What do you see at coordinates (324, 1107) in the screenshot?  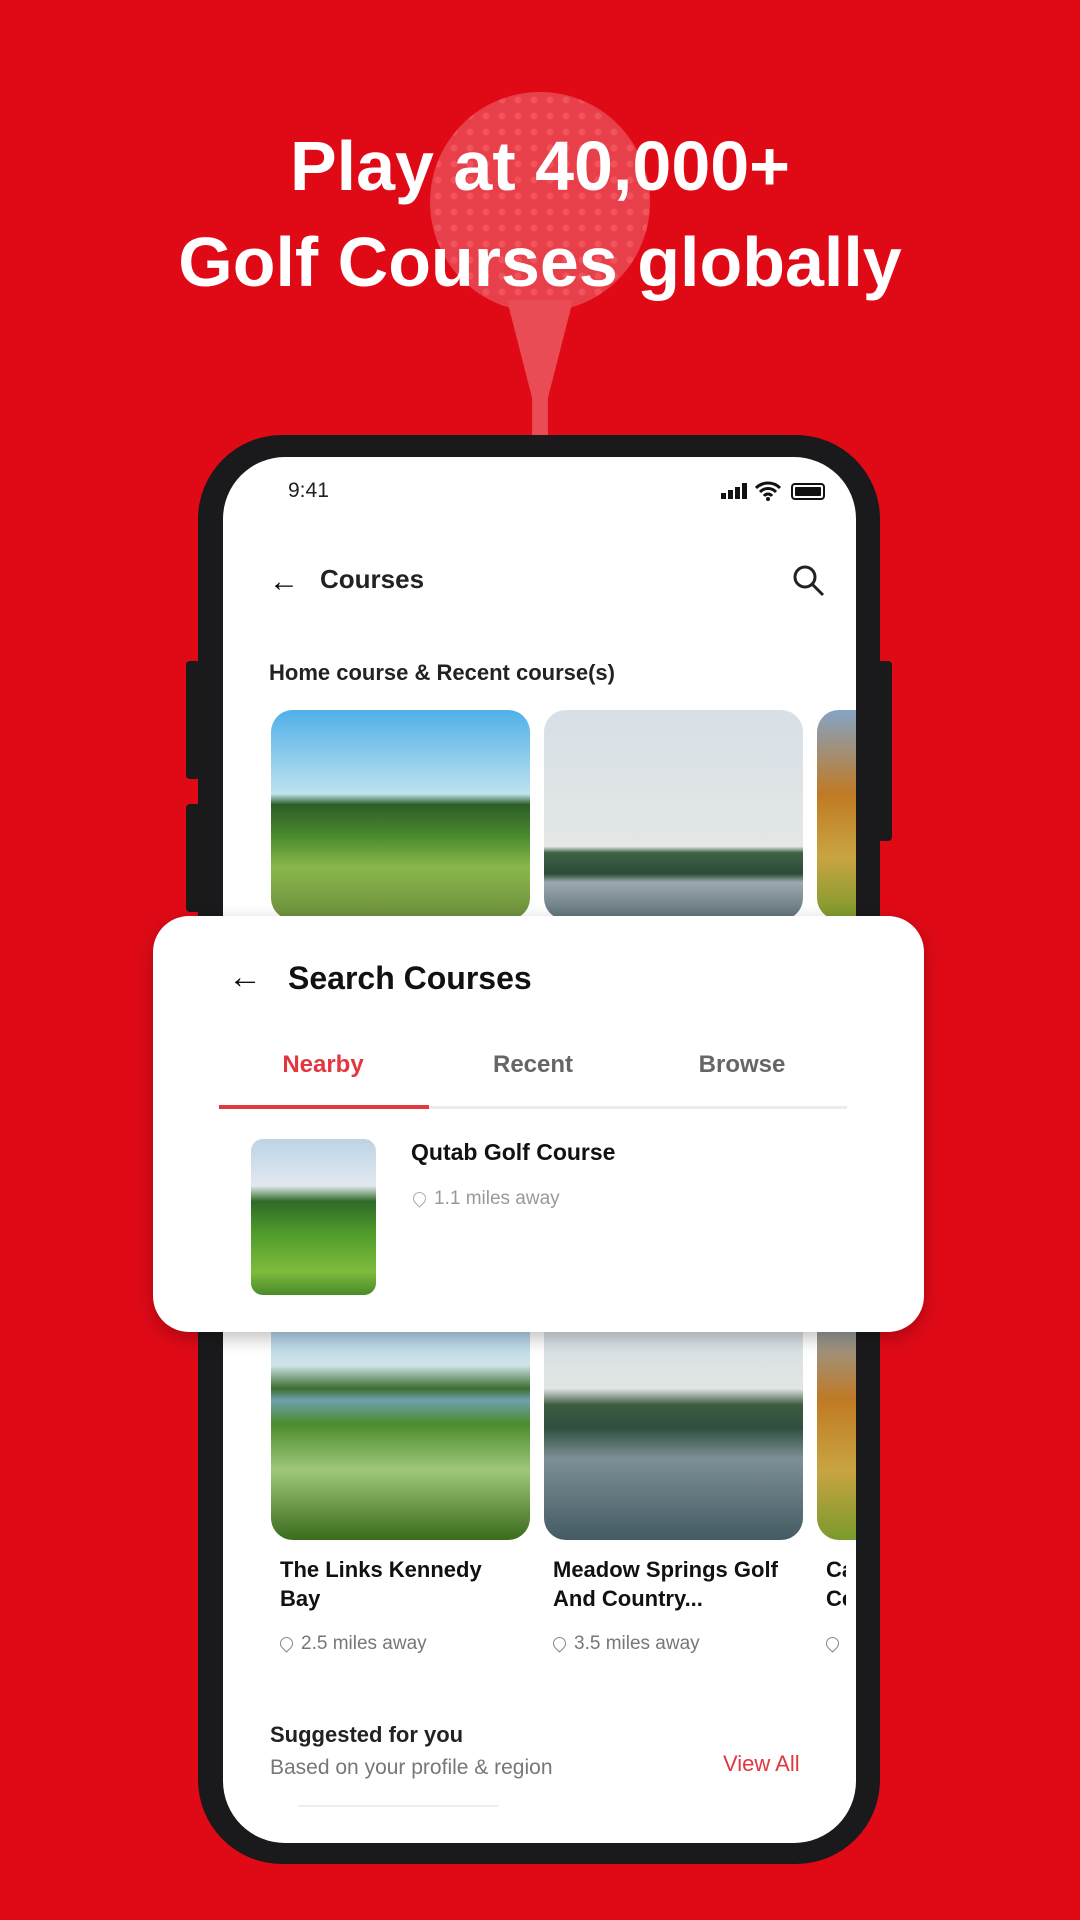 I see `tab-active-indicator` at bounding box center [324, 1107].